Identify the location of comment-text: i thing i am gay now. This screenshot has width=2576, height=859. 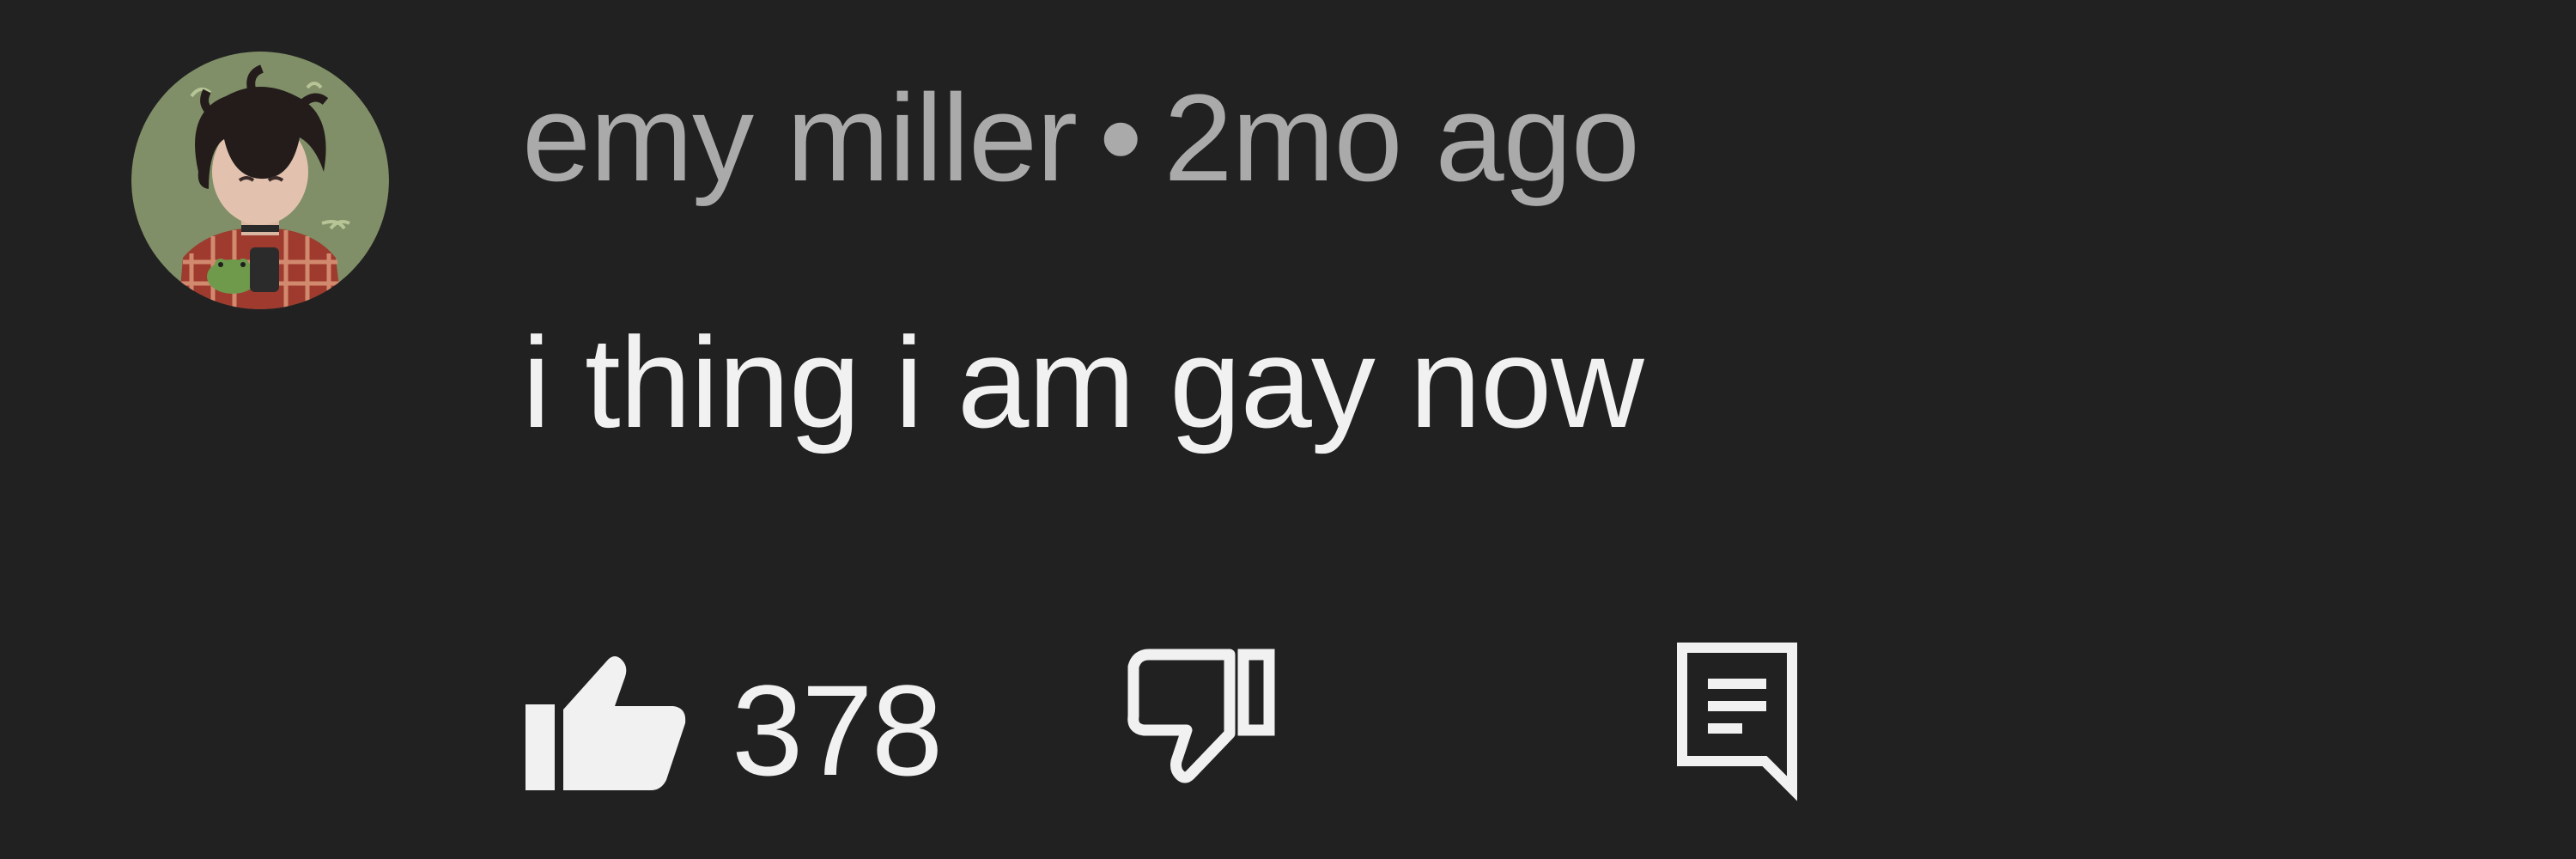
(1083, 382).